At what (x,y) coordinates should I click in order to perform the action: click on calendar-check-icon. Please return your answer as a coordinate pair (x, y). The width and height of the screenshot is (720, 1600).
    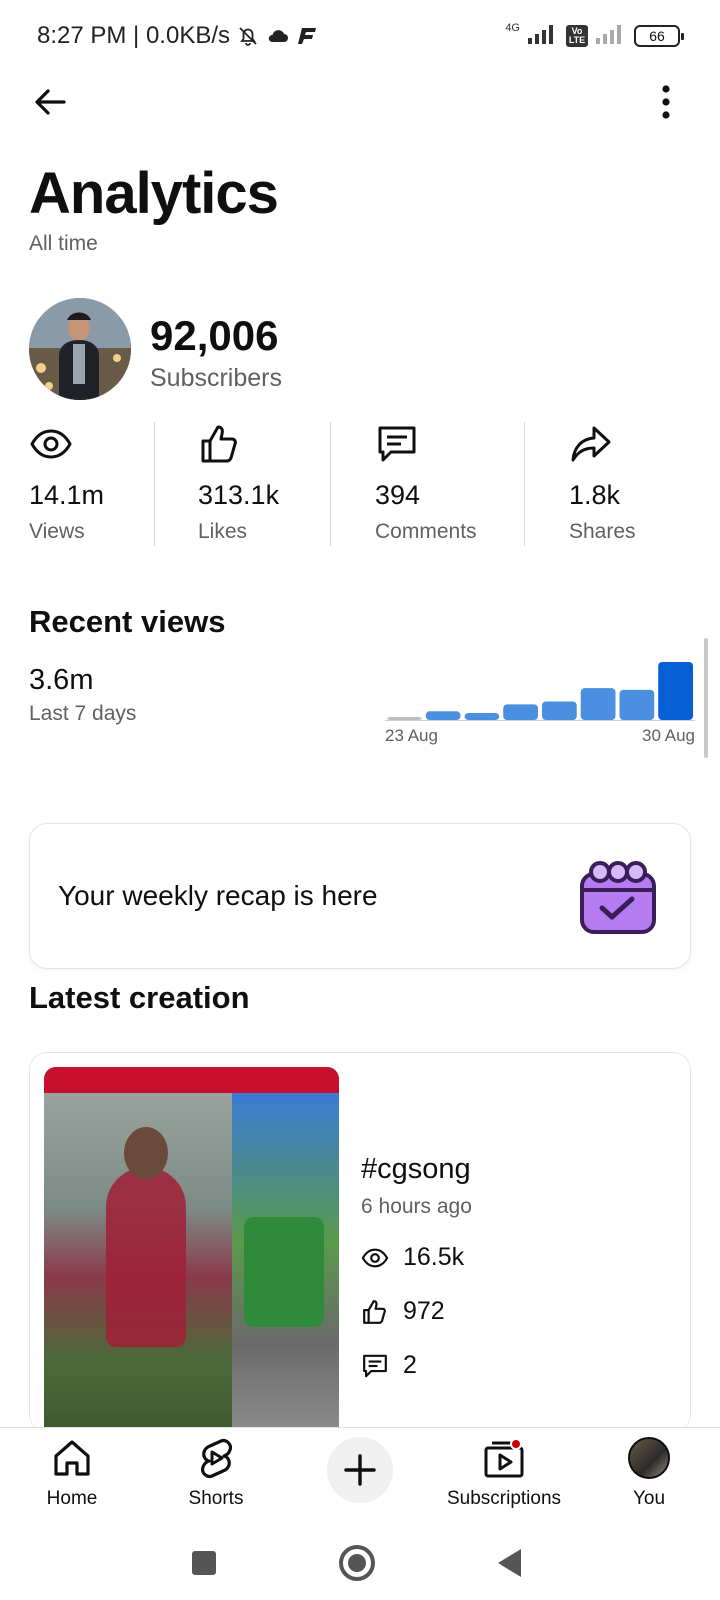
    Looking at the image, I should click on (618, 896).